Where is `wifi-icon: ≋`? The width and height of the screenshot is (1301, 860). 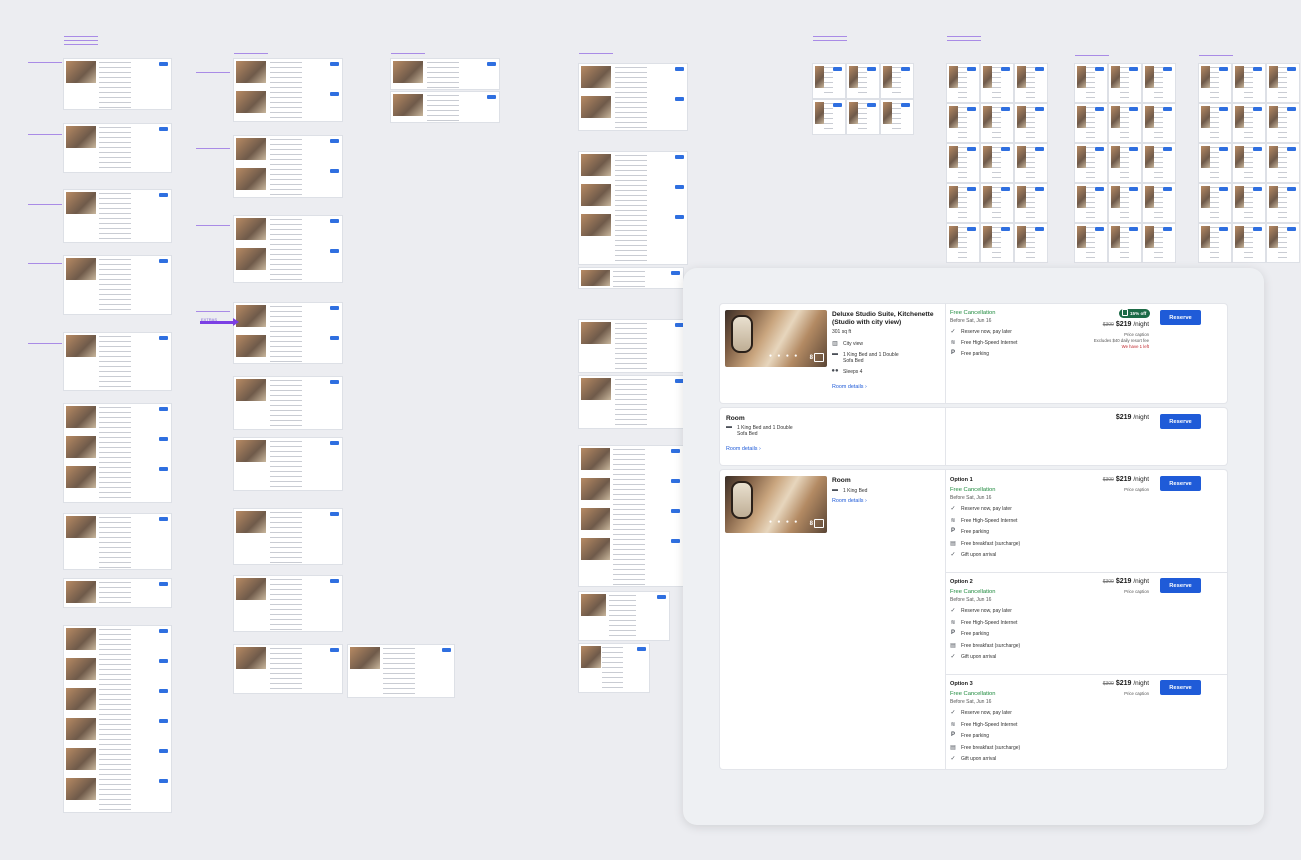
wifi-icon: ≋ is located at coordinates (953, 724).